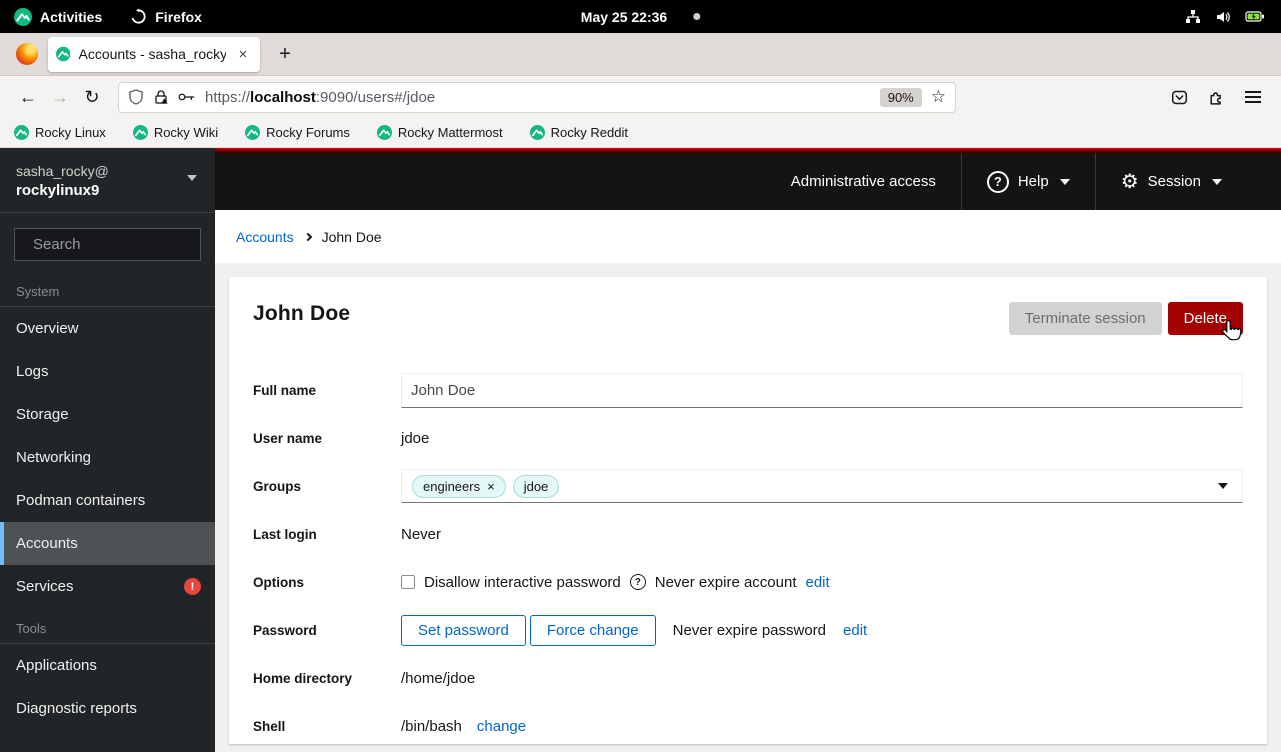 Image resolution: width=1281 pixels, height=752 pixels. I want to click on reload-button: ↻, so click(92, 97).